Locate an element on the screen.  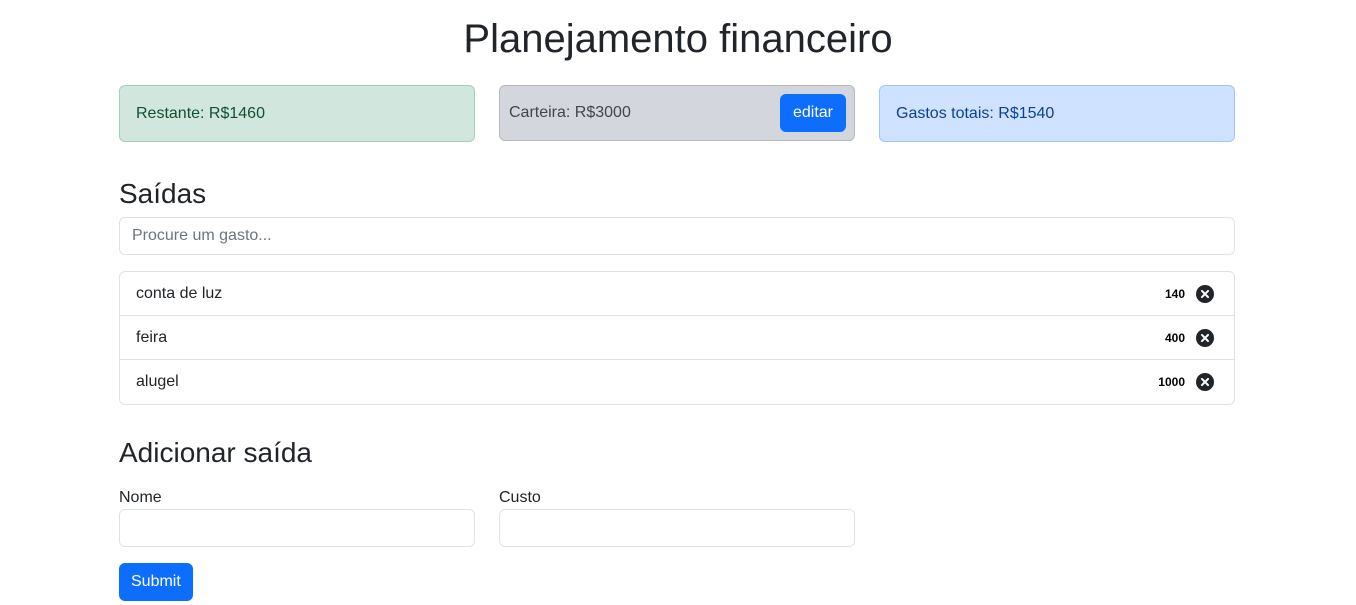
list-item: alugel 1000 is located at coordinates (677, 382).